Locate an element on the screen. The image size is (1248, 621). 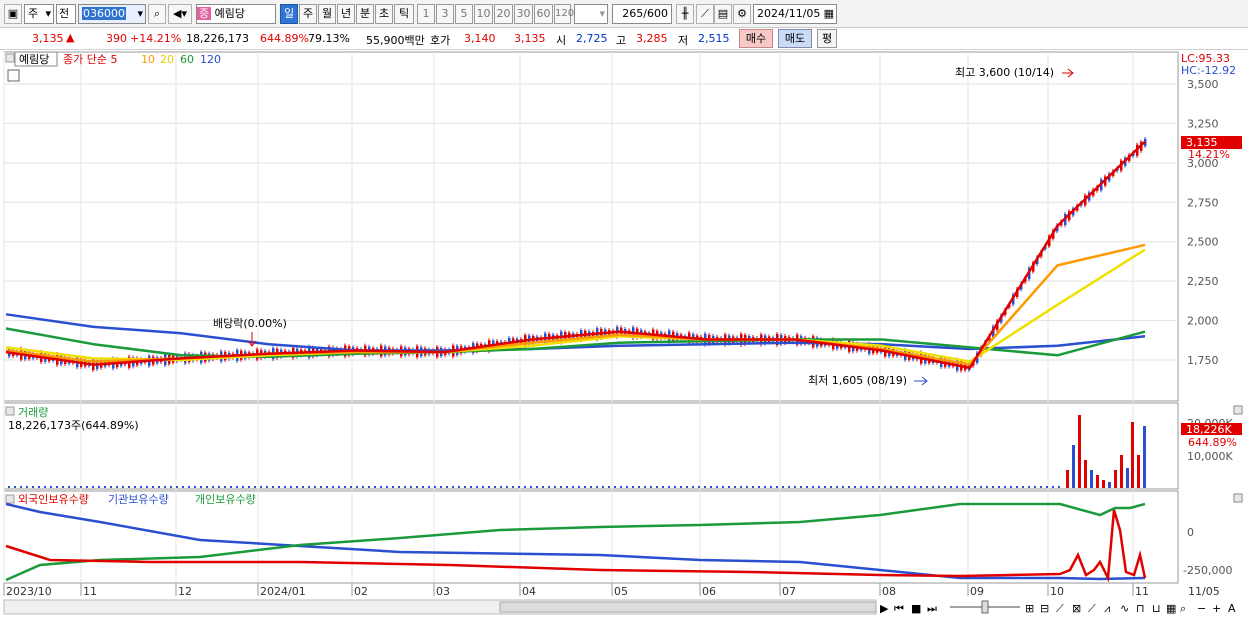
grid-icon: ▦ is located at coordinates (1171, 608).